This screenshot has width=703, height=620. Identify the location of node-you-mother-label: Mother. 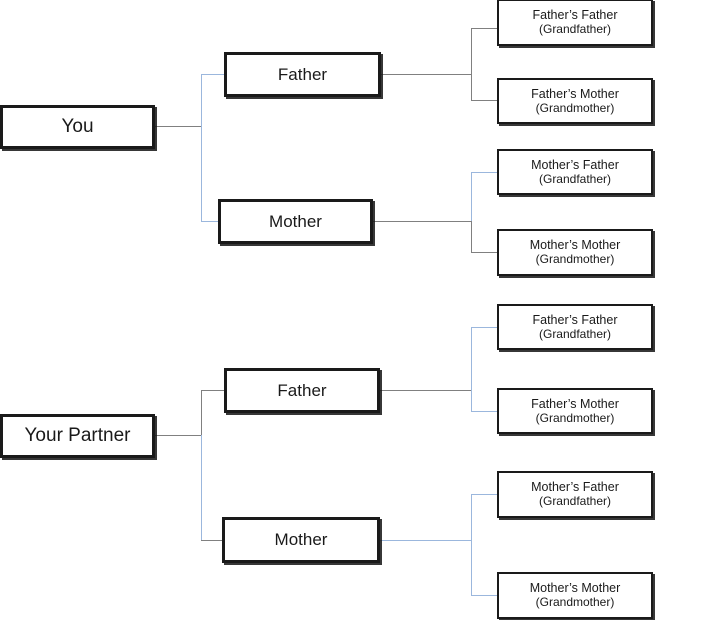
(295, 221).